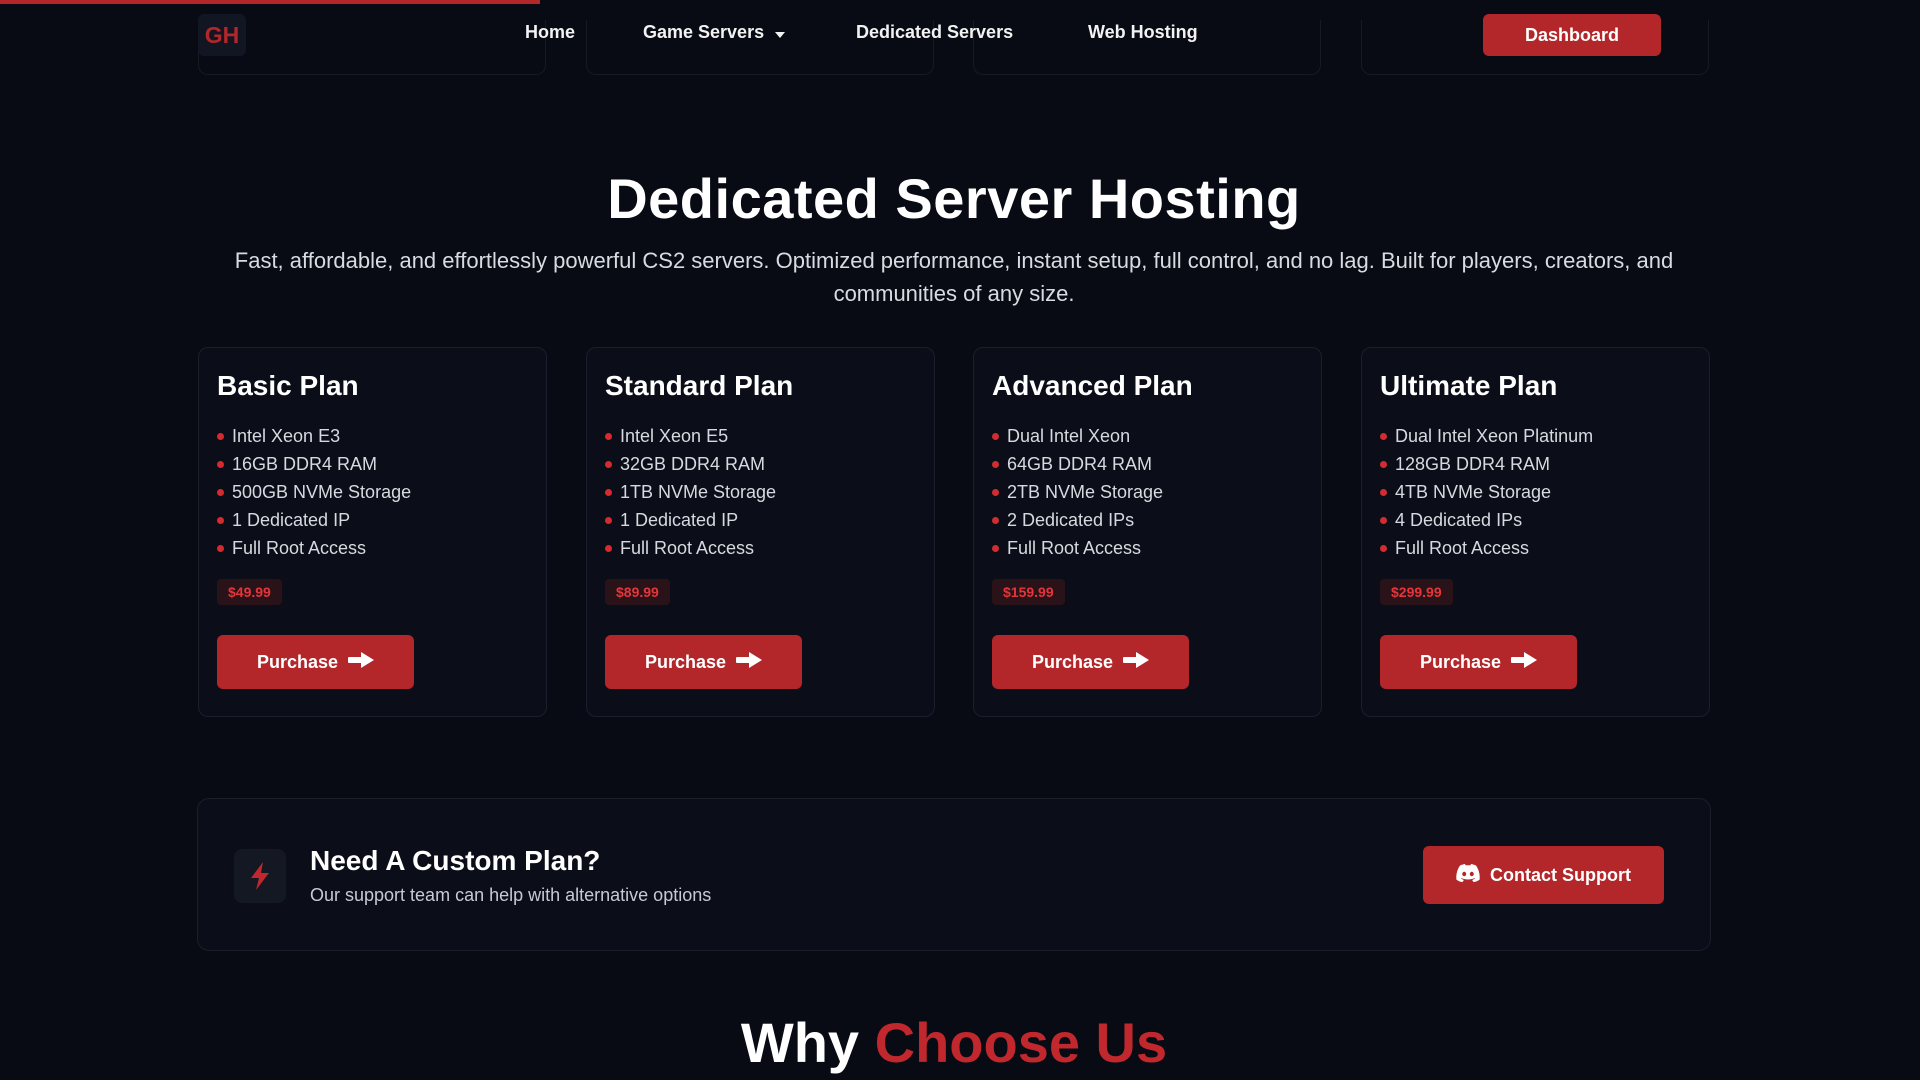 The height and width of the screenshot is (1080, 1920). Describe the element at coordinates (1469, 385) in the screenshot. I see `plan-name: Ultimate Plan` at that location.